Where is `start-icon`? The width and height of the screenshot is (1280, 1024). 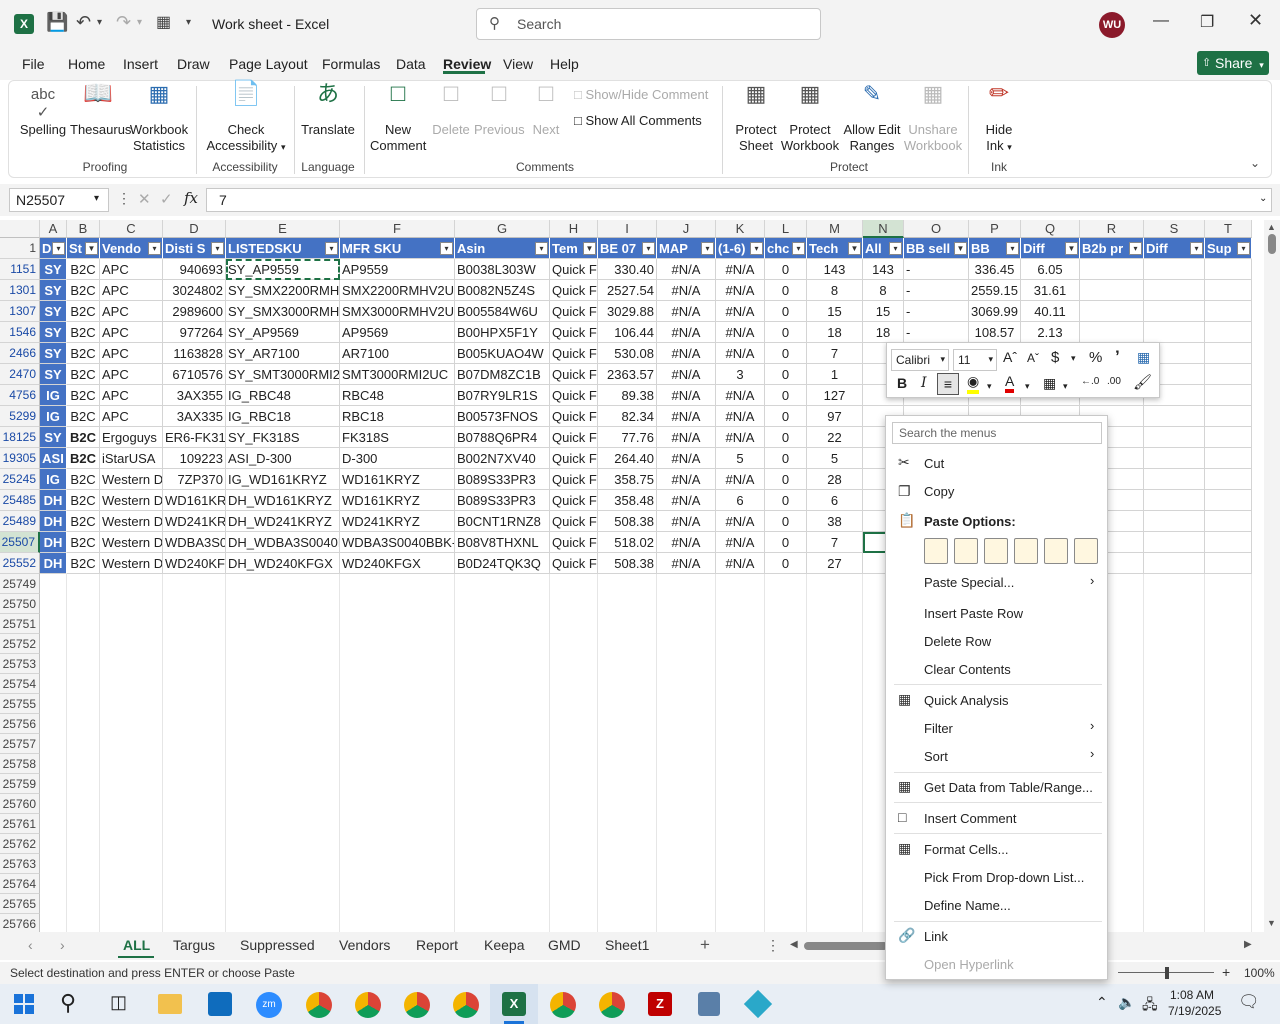
start-icon is located at coordinates (24, 1004).